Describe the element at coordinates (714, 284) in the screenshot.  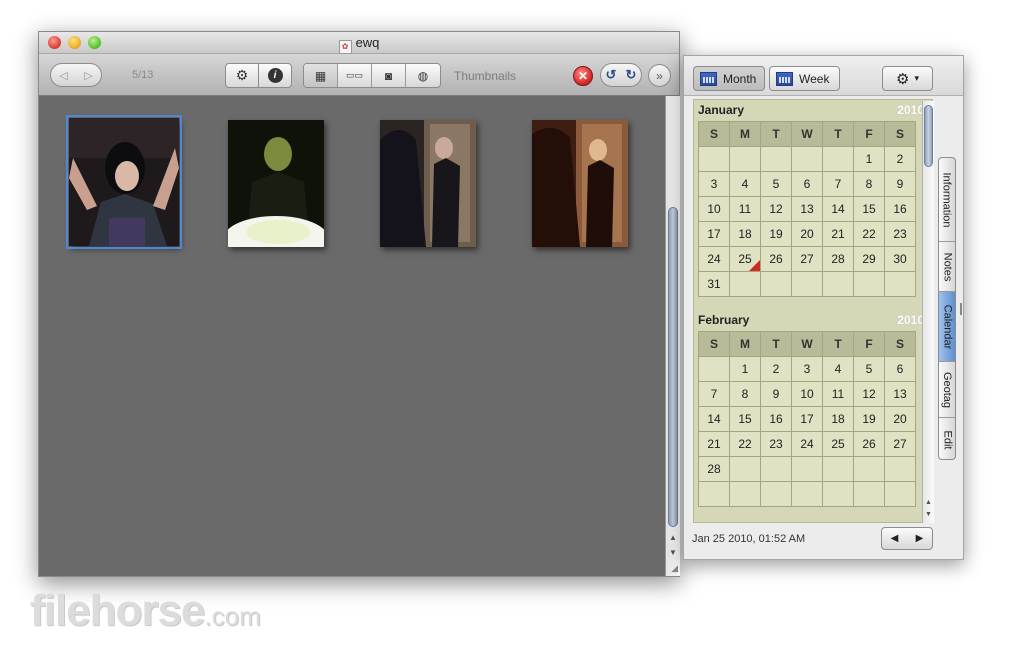
I see `calendar-day: 31` at that location.